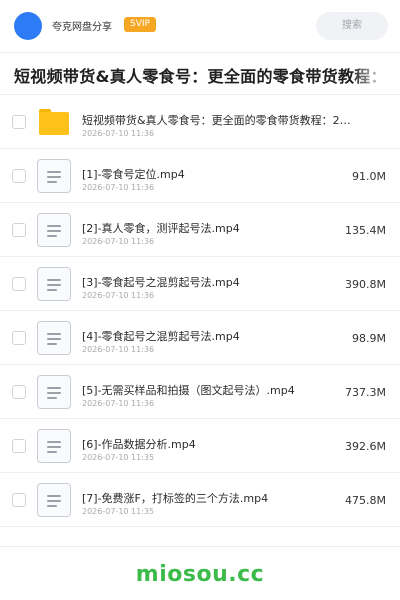 The image size is (400, 600). What do you see at coordinates (82, 25) in the screenshot?
I see `owner-name: 夸克网盘分享` at bounding box center [82, 25].